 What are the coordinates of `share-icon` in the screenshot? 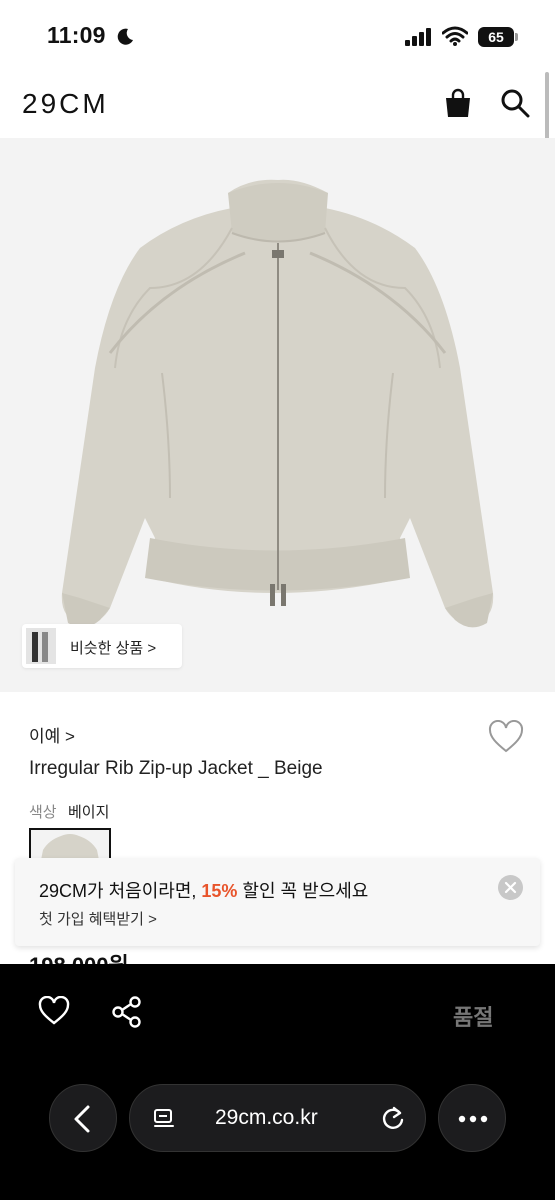 It's located at (127, 1012).